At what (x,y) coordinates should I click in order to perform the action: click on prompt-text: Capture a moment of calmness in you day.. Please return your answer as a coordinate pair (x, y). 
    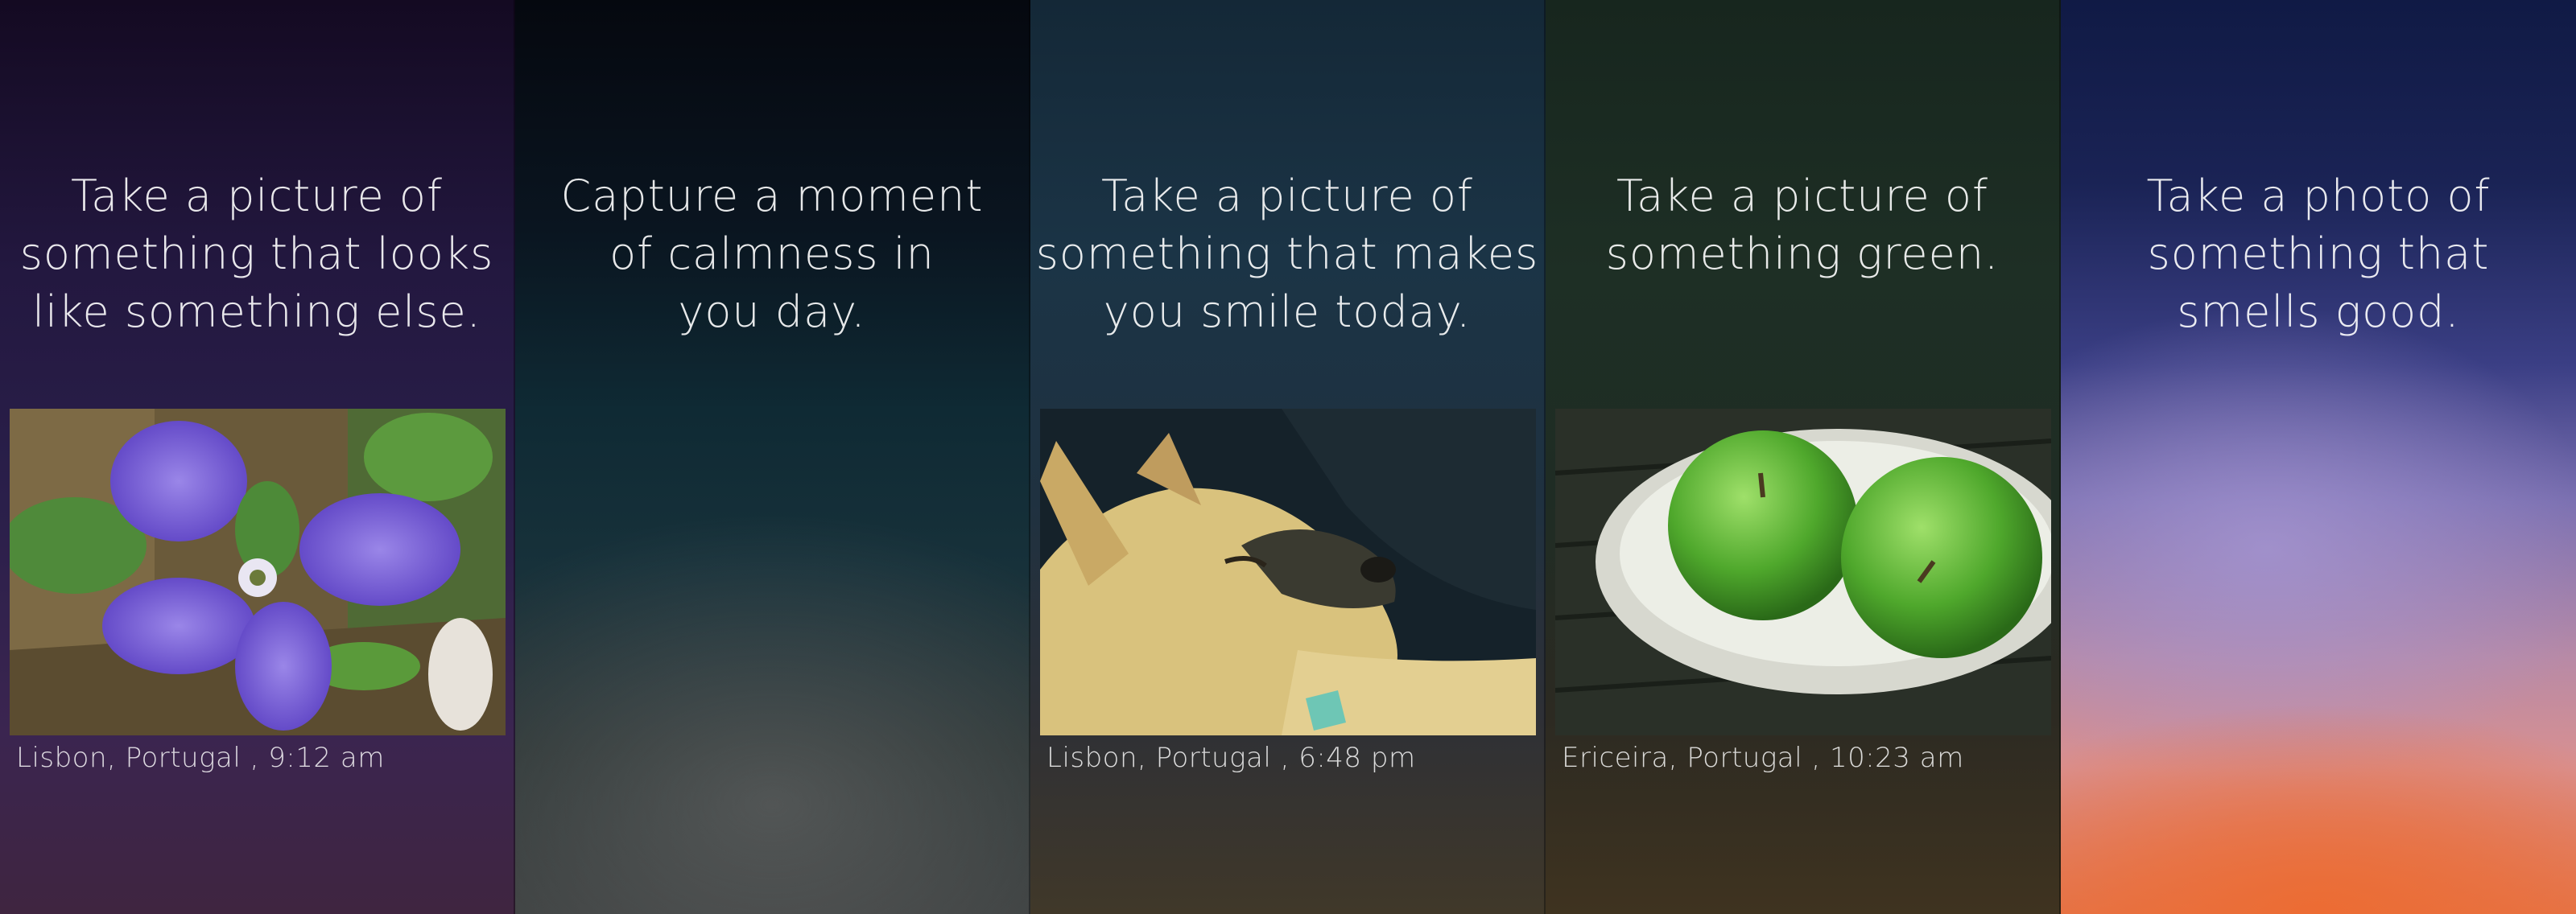
    Looking at the image, I should click on (772, 254).